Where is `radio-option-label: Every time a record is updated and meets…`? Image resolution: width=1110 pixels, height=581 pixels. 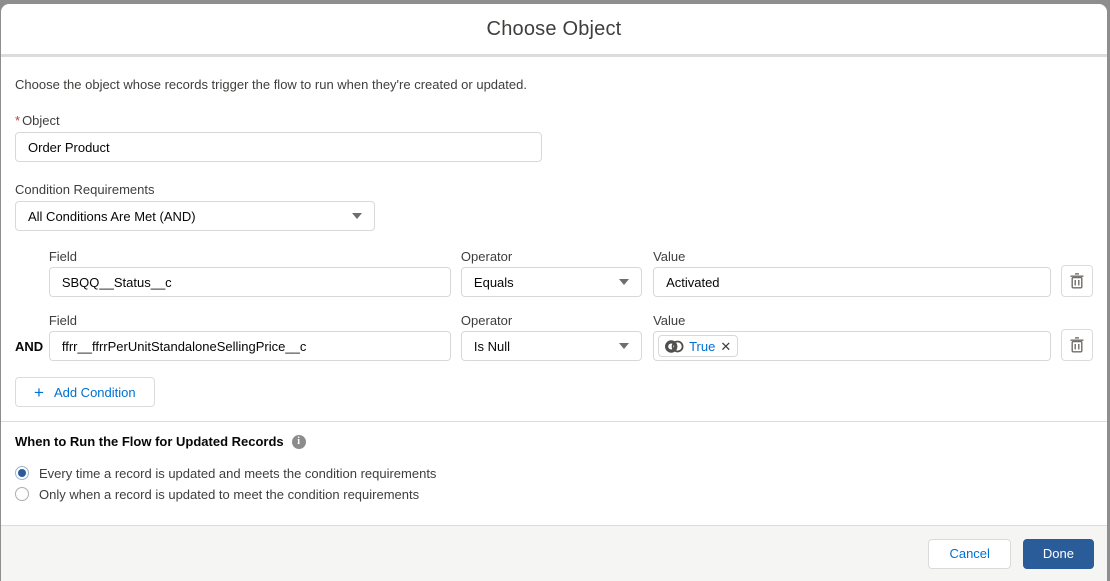
radio-option-label: Every time a record is updated and meets… is located at coordinates (238, 473).